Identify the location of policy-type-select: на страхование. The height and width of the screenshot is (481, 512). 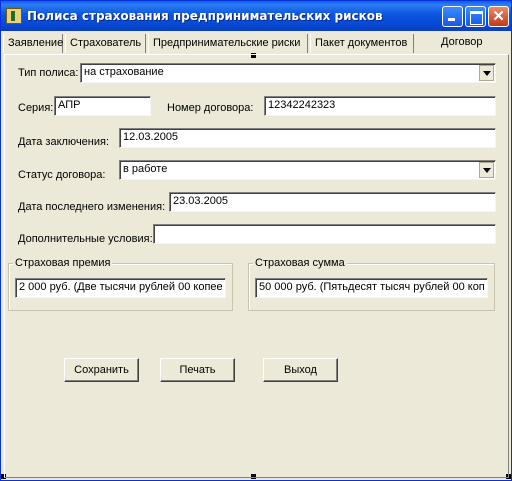
(288, 73).